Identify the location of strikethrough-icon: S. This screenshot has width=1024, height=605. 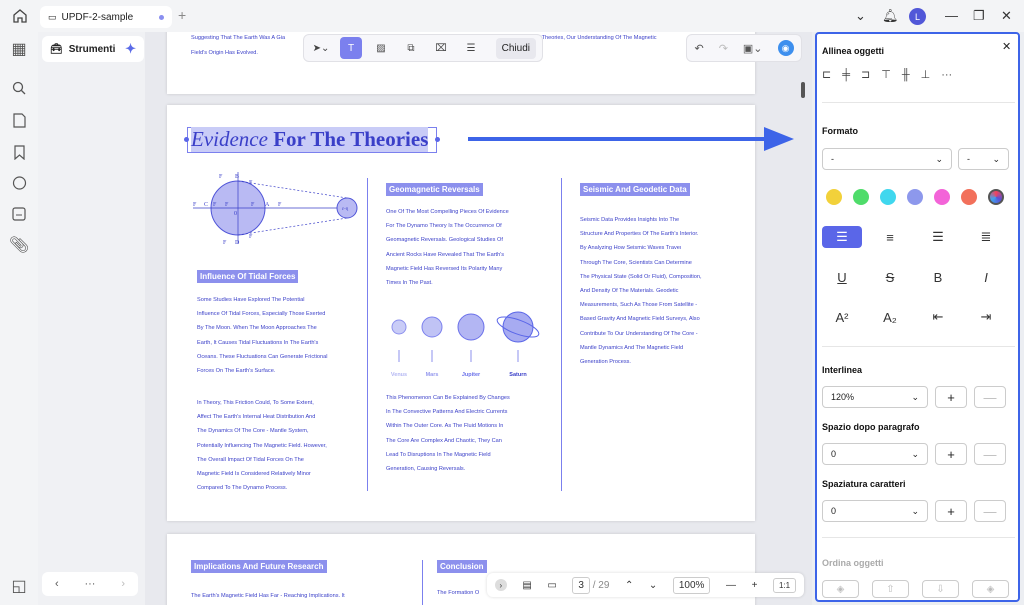
(890, 277).